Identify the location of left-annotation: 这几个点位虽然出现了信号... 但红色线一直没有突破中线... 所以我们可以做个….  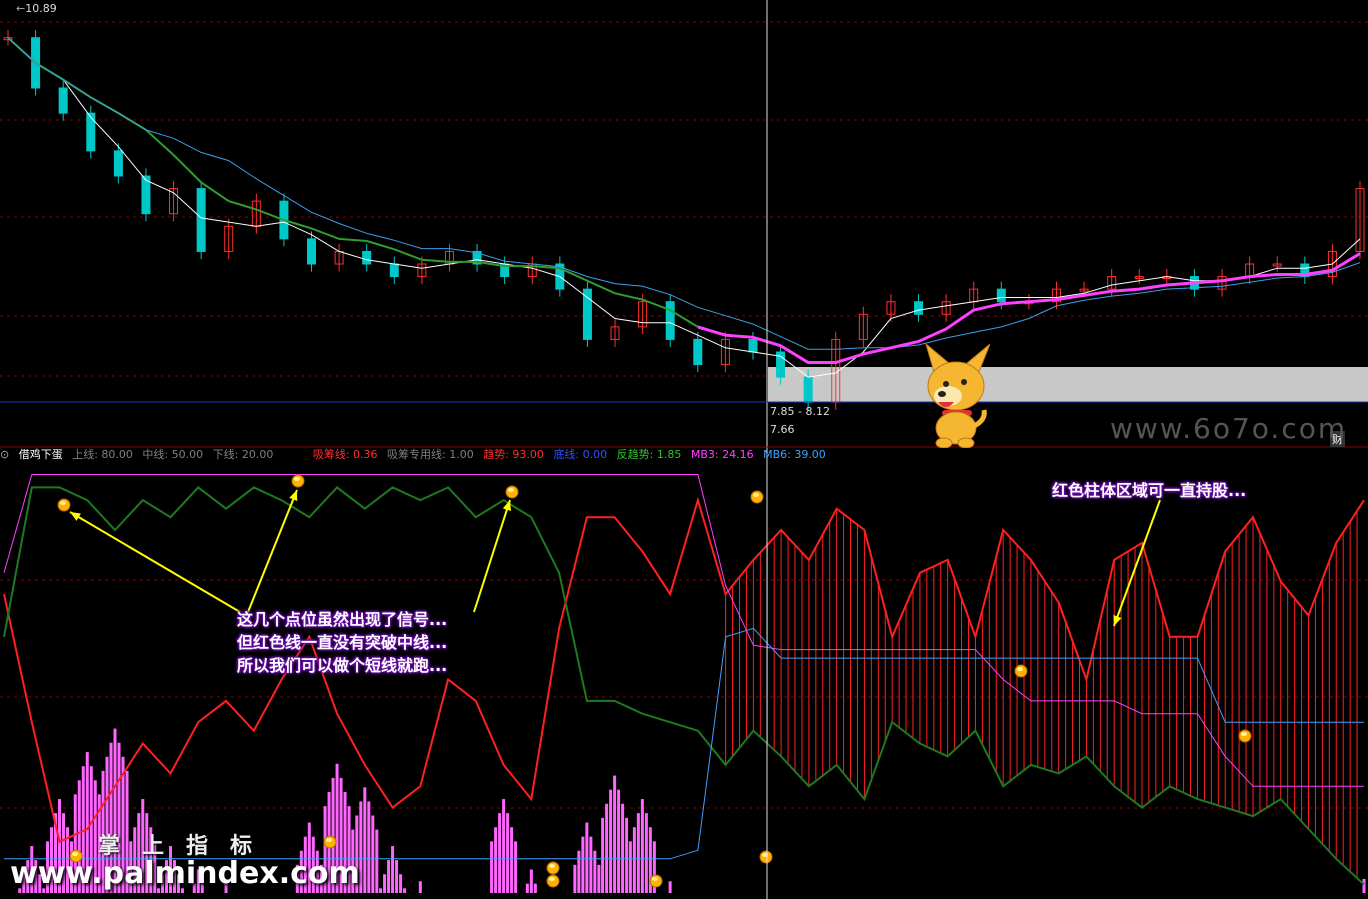
(342, 642).